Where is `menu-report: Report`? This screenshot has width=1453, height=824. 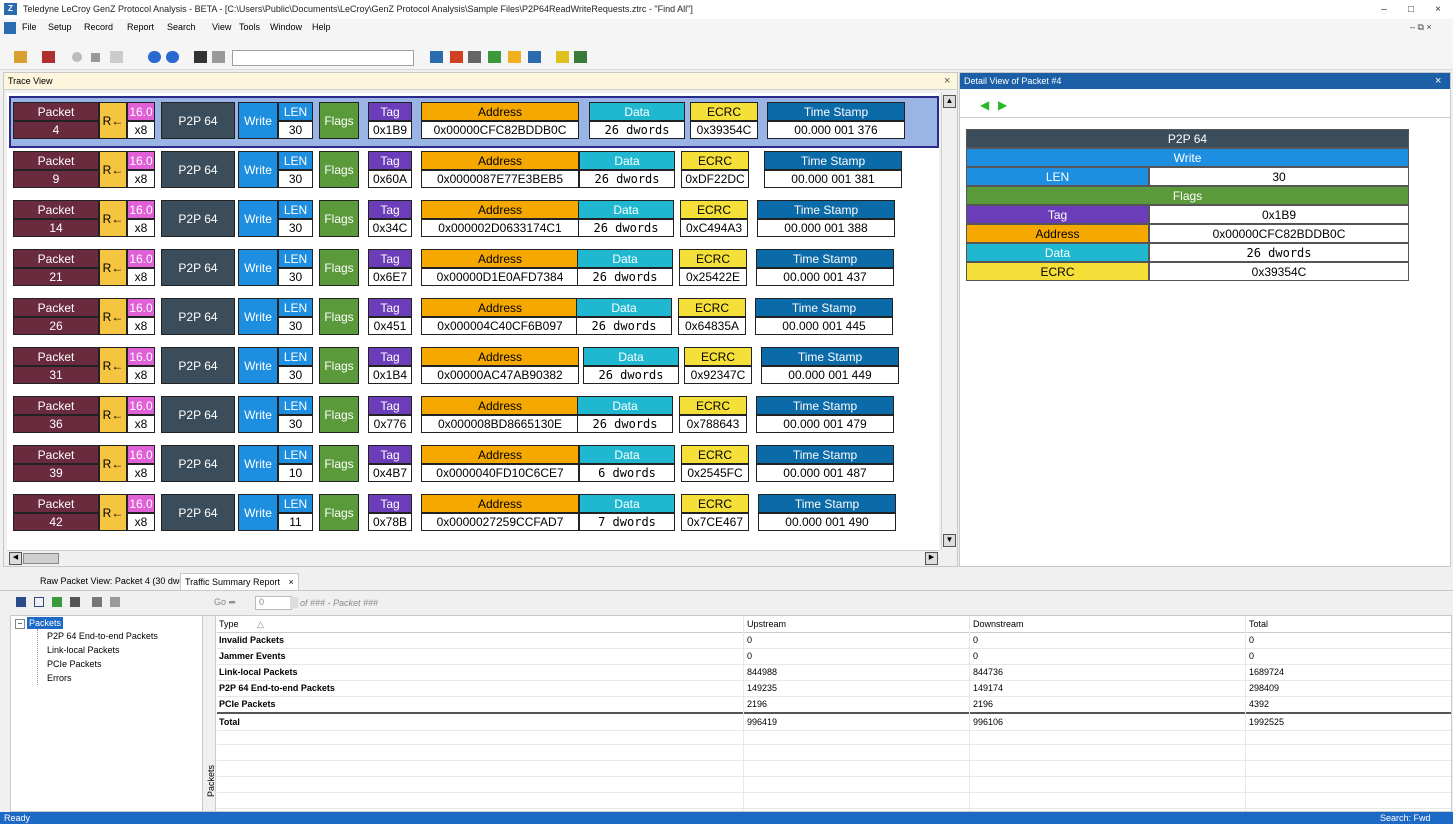
menu-report: Report is located at coordinates (140, 27).